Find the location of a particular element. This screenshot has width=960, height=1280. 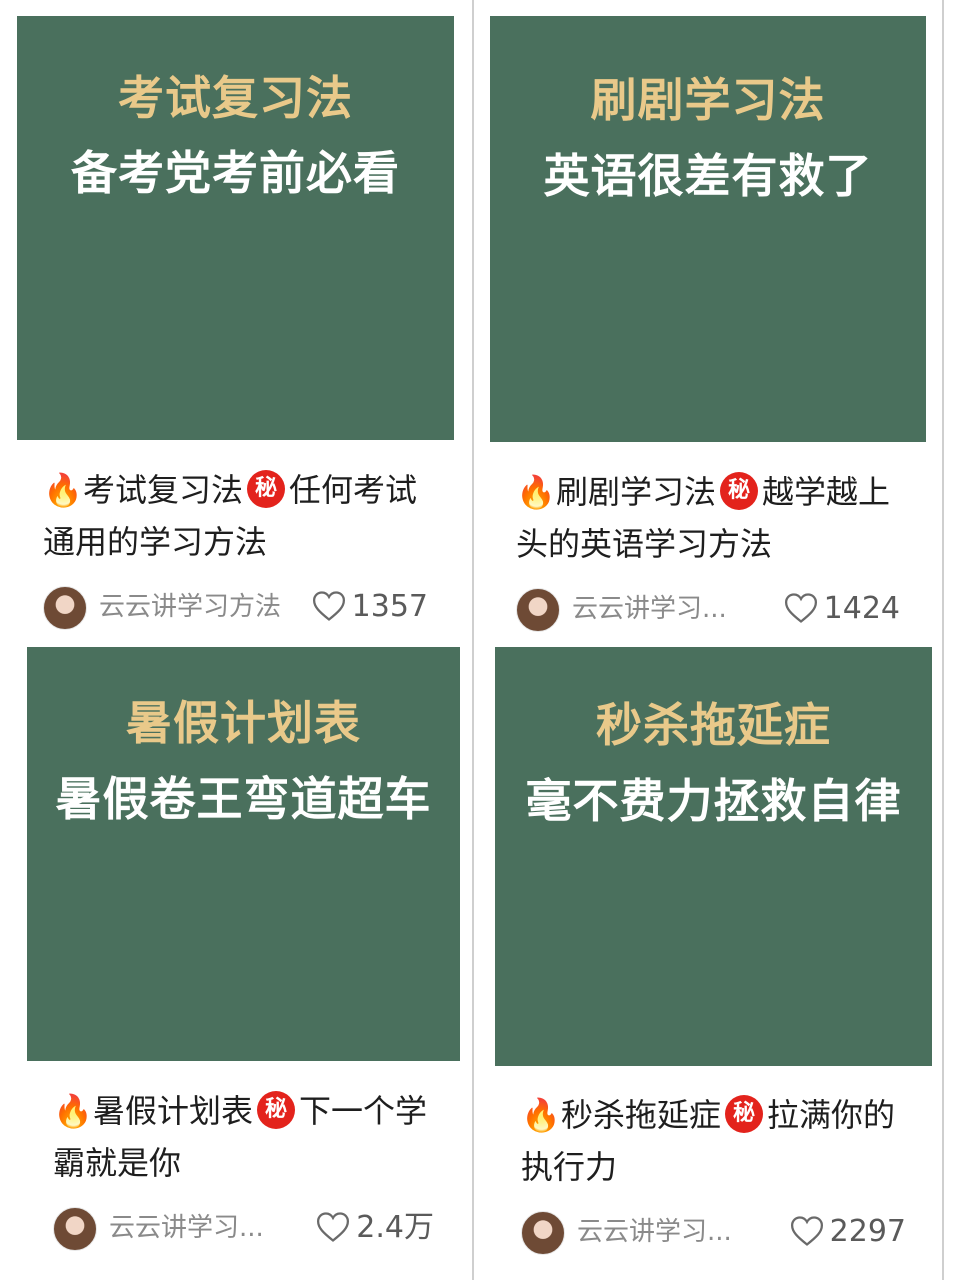

caption-title: 暑假计划表 is located at coordinates (173, 1111).